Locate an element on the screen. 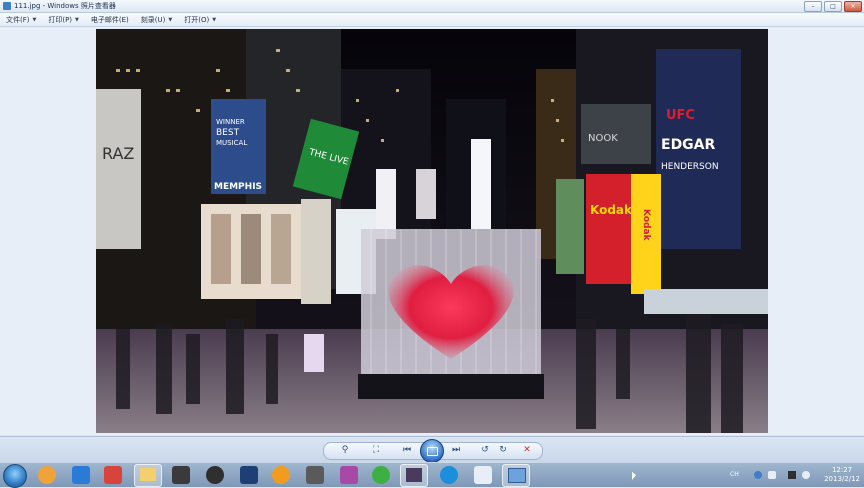 The width and height of the screenshot is (864, 488). rotate-right-icon: ↻ is located at coordinates (503, 450).